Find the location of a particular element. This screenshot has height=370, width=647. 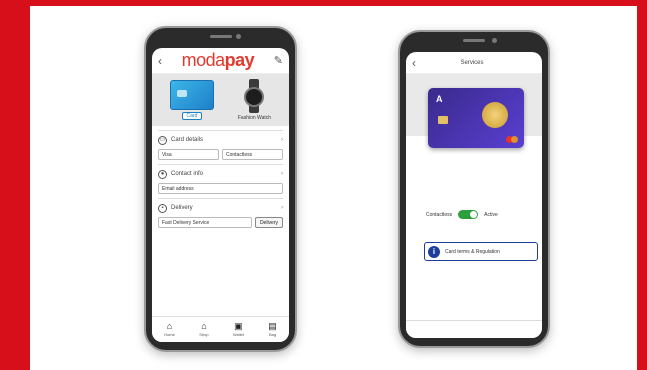

app-header: ‹ Services is located at coordinates (474, 63).